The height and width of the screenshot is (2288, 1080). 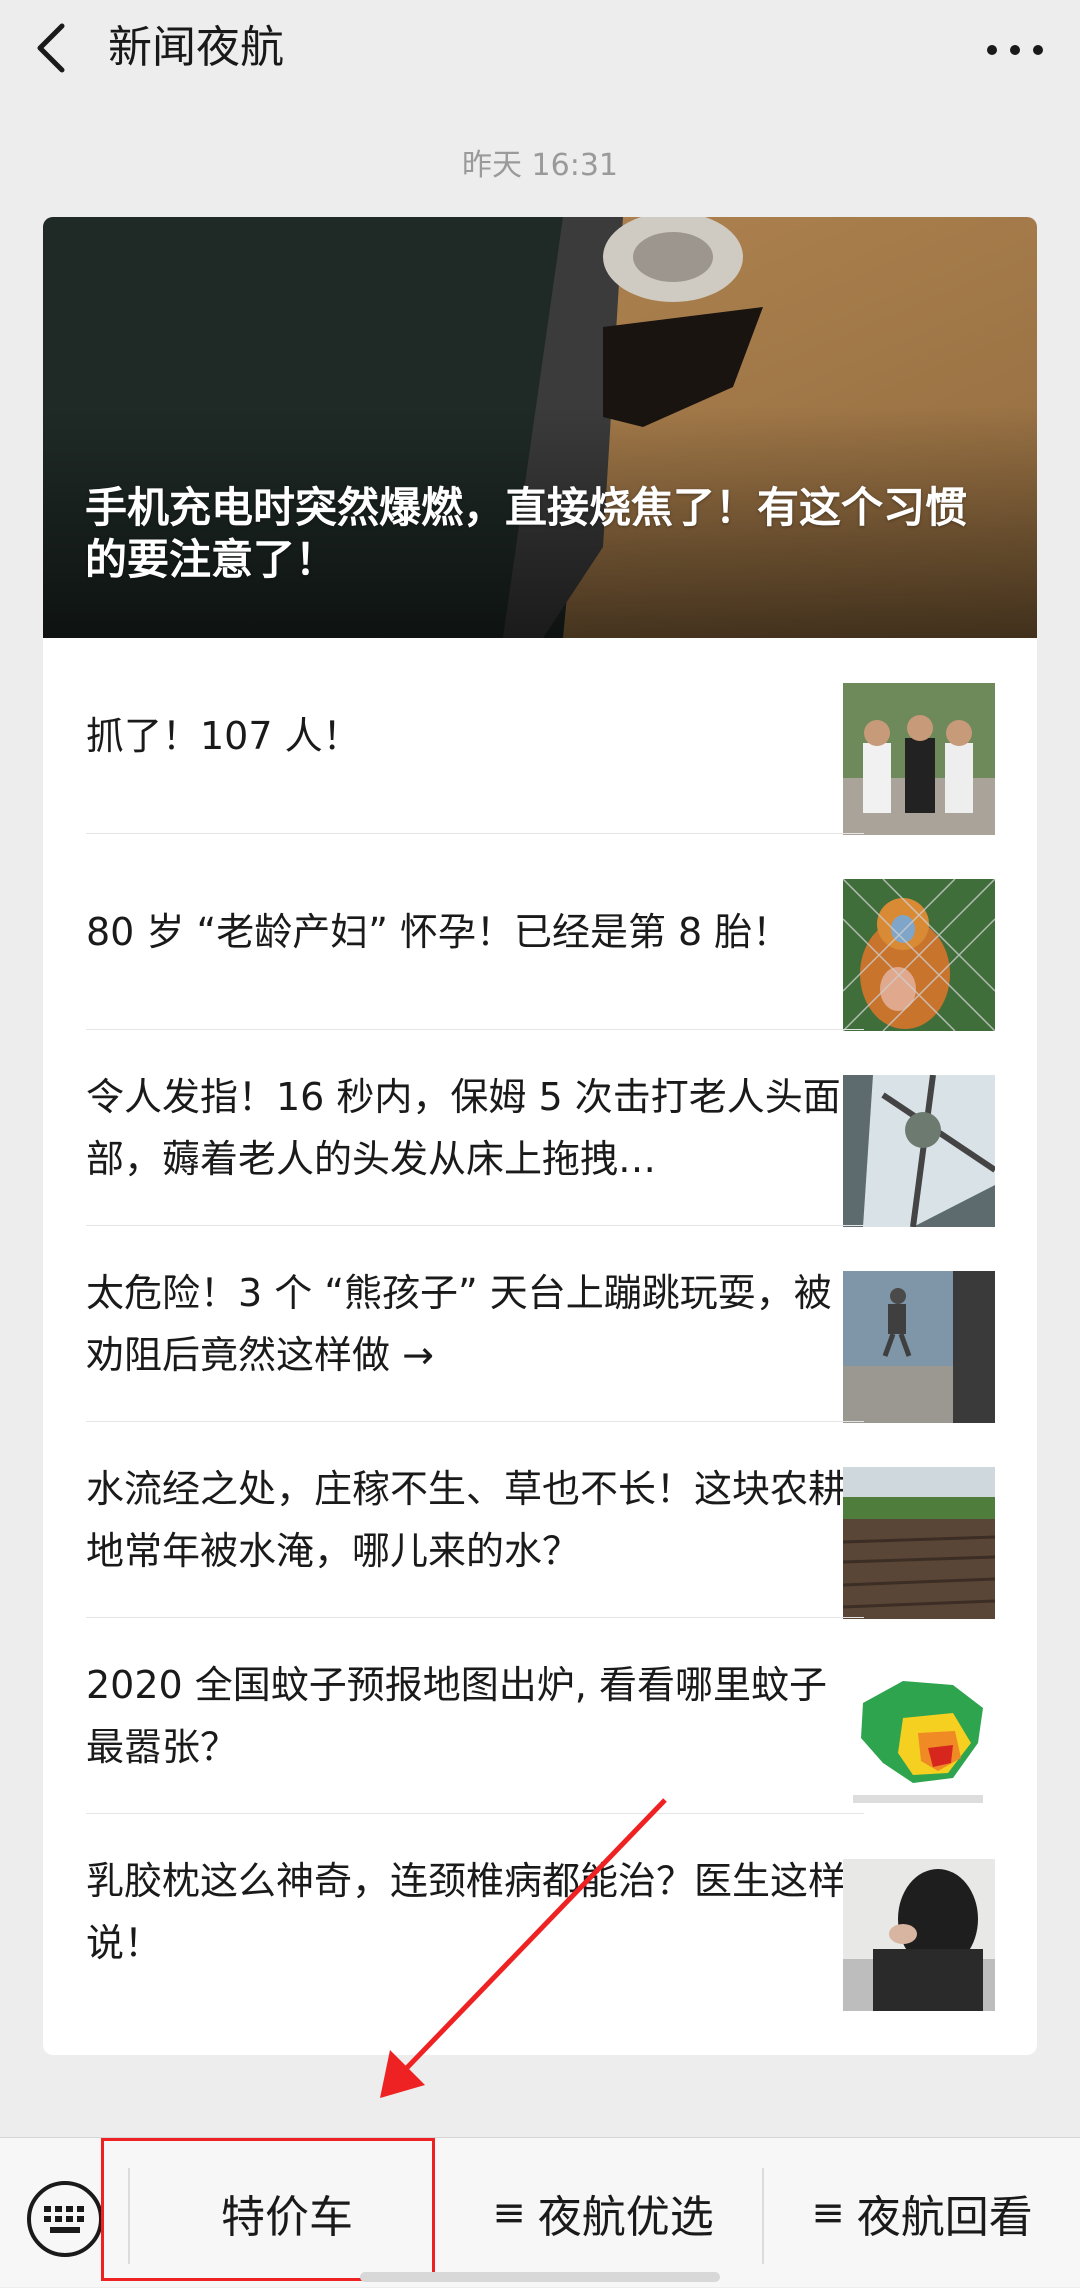 I want to click on list-item: 水流经之处，庄稼不生、草也不长！这块农耕地常年被水淹，哪儿来的水？, so click(x=540, y=1520).